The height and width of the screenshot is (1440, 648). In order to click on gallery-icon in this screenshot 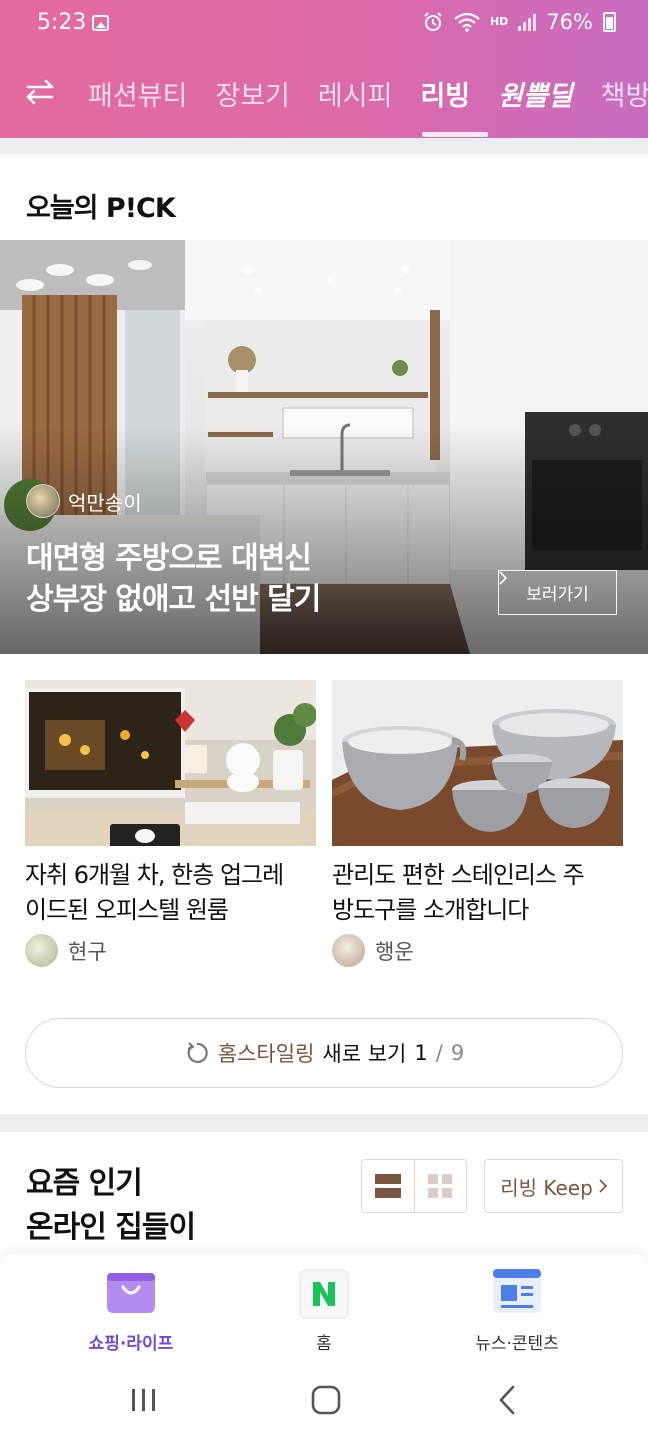, I will do `click(100, 23)`.